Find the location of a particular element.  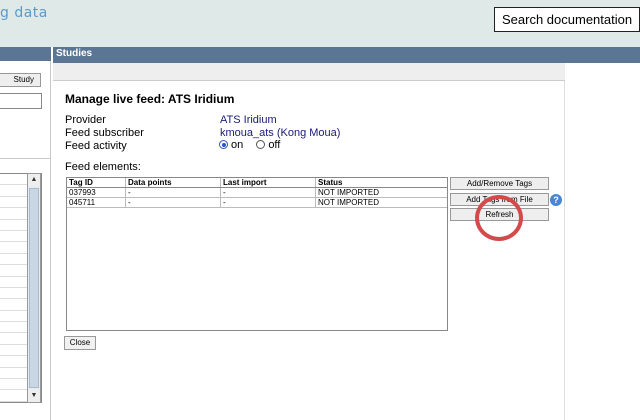

left-panel: Study ▲ ▼ is located at coordinates (25, 233).